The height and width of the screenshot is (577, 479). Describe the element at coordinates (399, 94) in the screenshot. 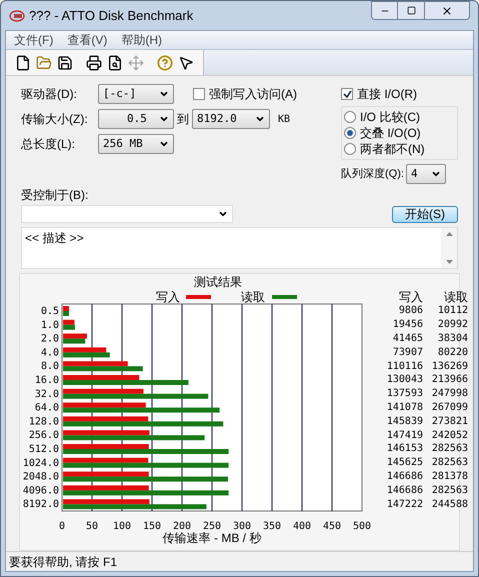

I see `direct-io-checkbox: 直接 I/O(R)` at that location.